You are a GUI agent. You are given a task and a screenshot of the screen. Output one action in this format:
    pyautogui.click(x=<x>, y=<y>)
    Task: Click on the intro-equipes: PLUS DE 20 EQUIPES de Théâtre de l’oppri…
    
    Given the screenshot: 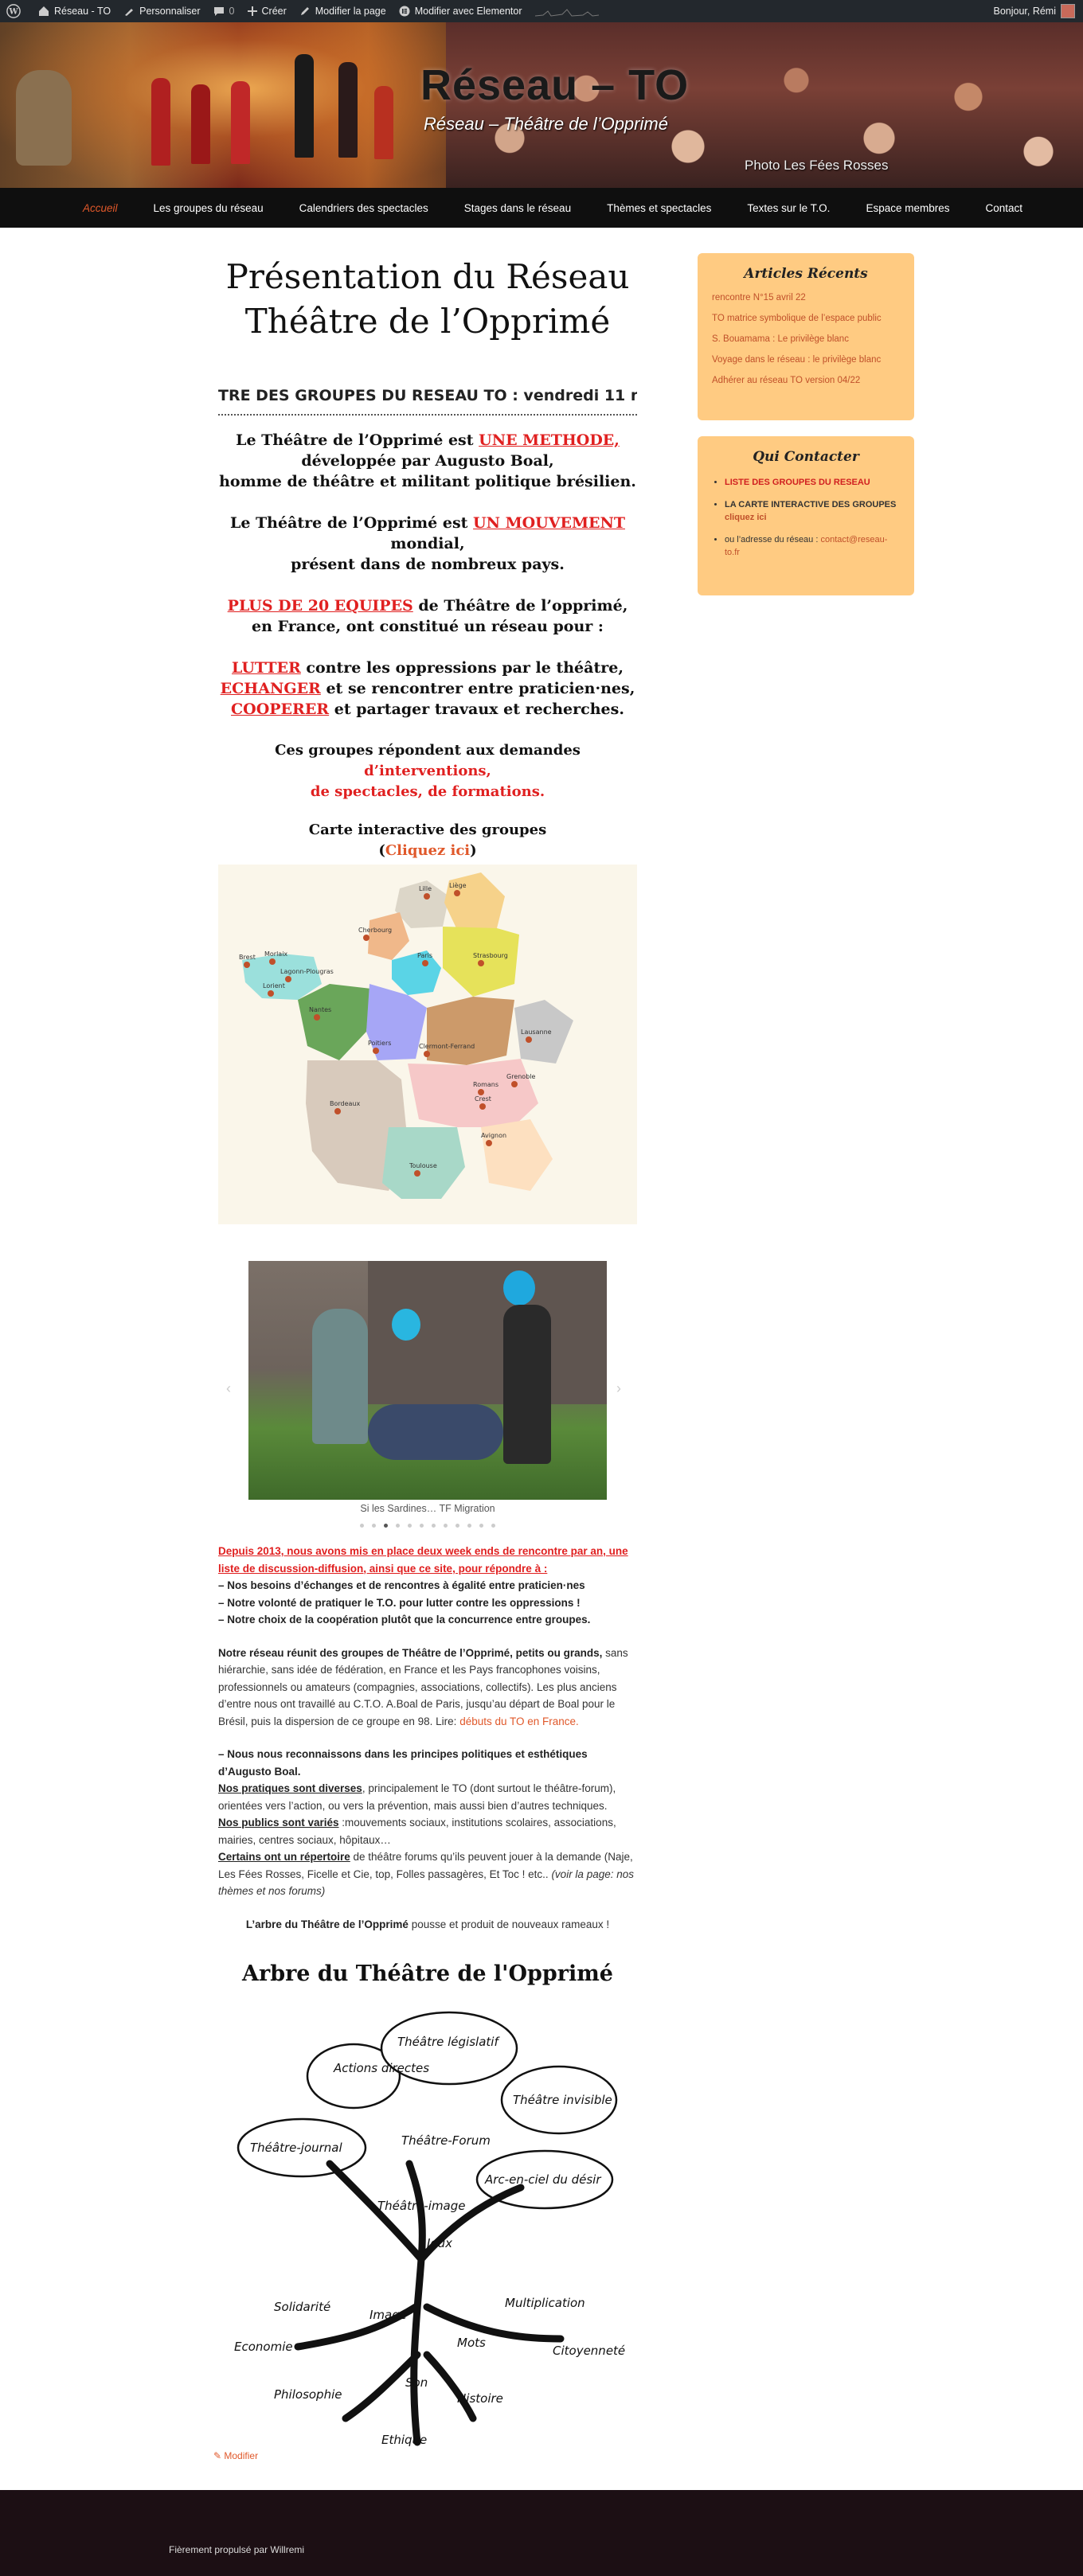 What is the action you would take?
    pyautogui.click(x=427, y=616)
    